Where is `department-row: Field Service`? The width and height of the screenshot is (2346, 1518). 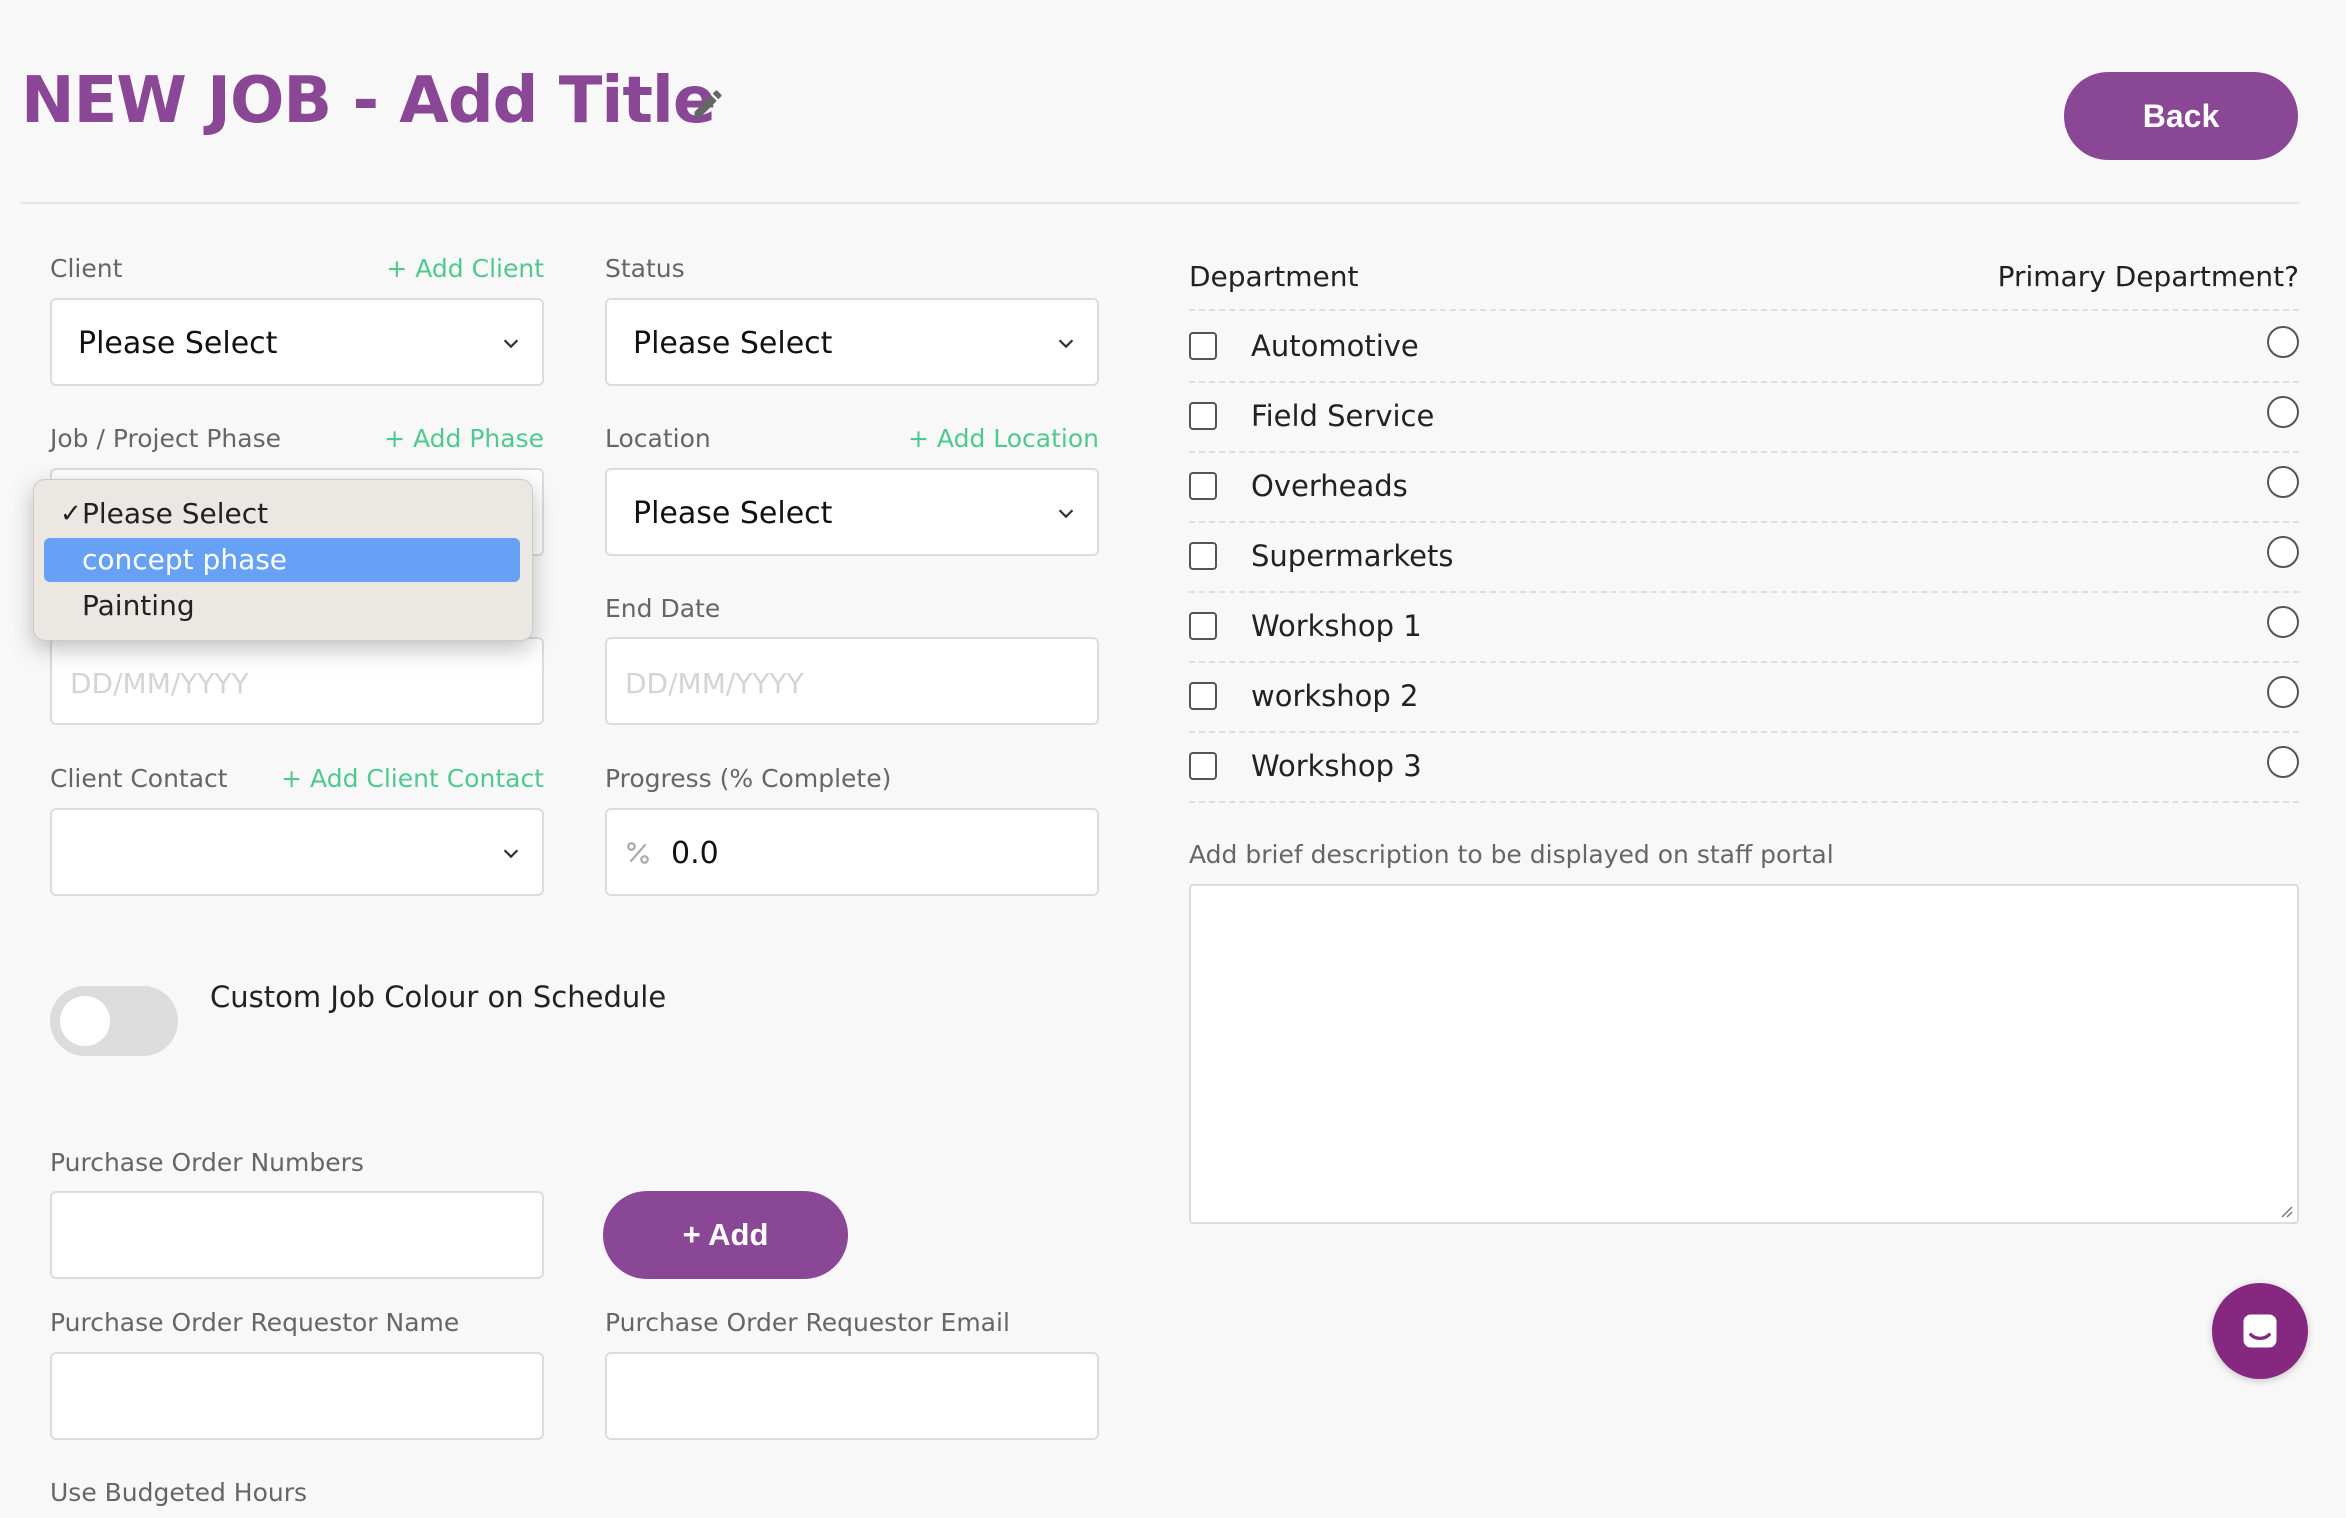 department-row: Field Service is located at coordinates (1744, 417).